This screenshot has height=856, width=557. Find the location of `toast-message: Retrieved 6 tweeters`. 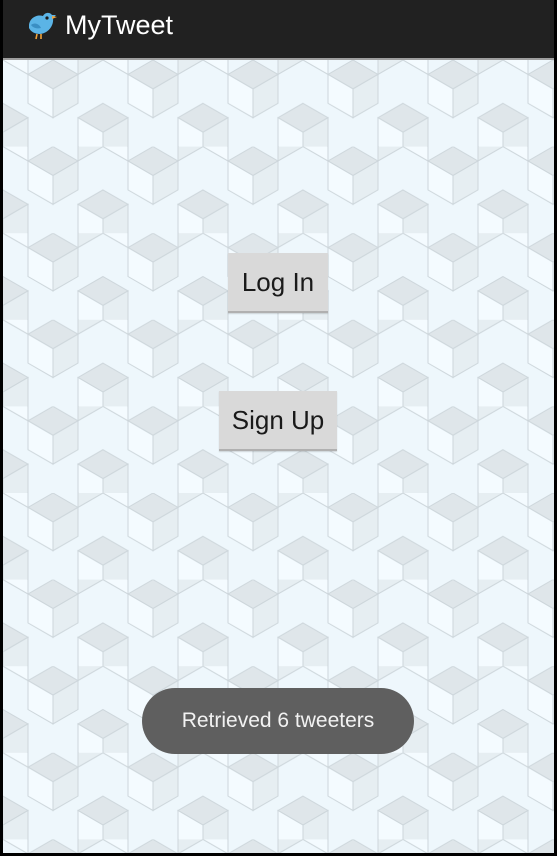

toast-message: Retrieved 6 tweeters is located at coordinates (278, 721).